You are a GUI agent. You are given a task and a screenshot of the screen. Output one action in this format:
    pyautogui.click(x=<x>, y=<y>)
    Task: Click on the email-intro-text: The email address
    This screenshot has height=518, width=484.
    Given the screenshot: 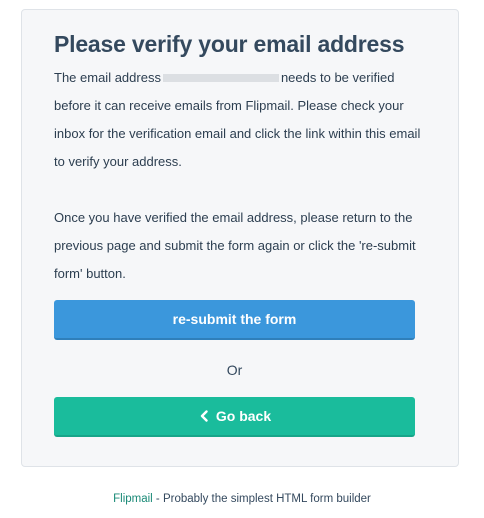 What is the action you would take?
    pyautogui.click(x=107, y=77)
    